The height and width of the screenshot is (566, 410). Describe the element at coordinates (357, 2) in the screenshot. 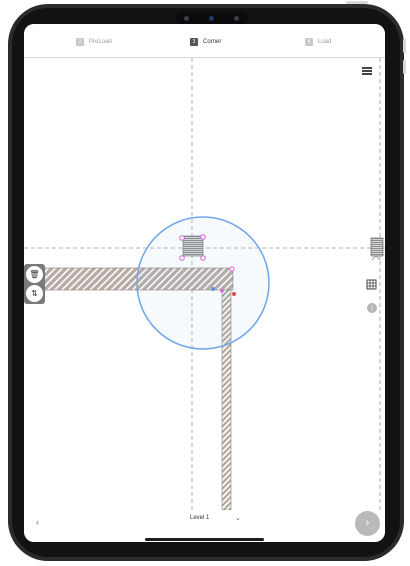

I see `power-button` at that location.